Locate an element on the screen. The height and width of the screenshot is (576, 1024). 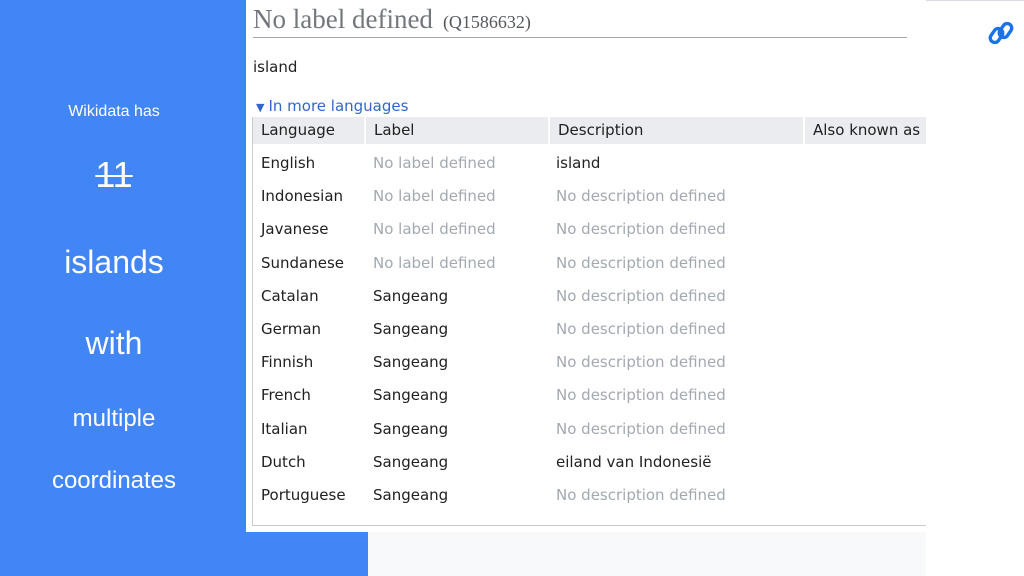
table-row: German Sangeang No description defined is located at coordinates (589, 329).